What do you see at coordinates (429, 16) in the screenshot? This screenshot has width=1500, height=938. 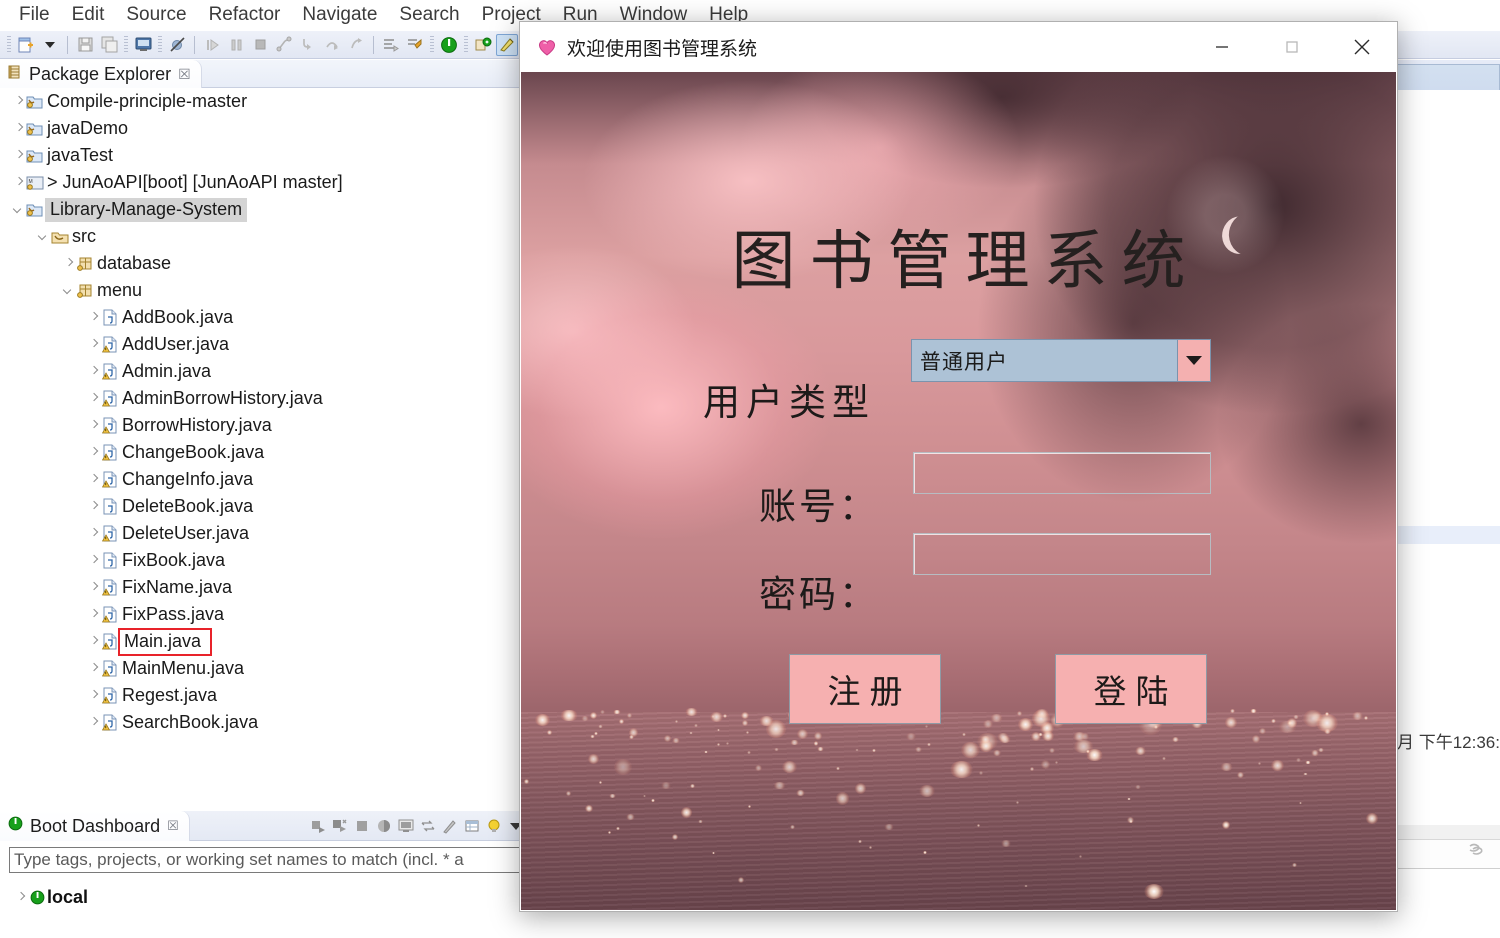 I see `menu-item-search: Search` at bounding box center [429, 16].